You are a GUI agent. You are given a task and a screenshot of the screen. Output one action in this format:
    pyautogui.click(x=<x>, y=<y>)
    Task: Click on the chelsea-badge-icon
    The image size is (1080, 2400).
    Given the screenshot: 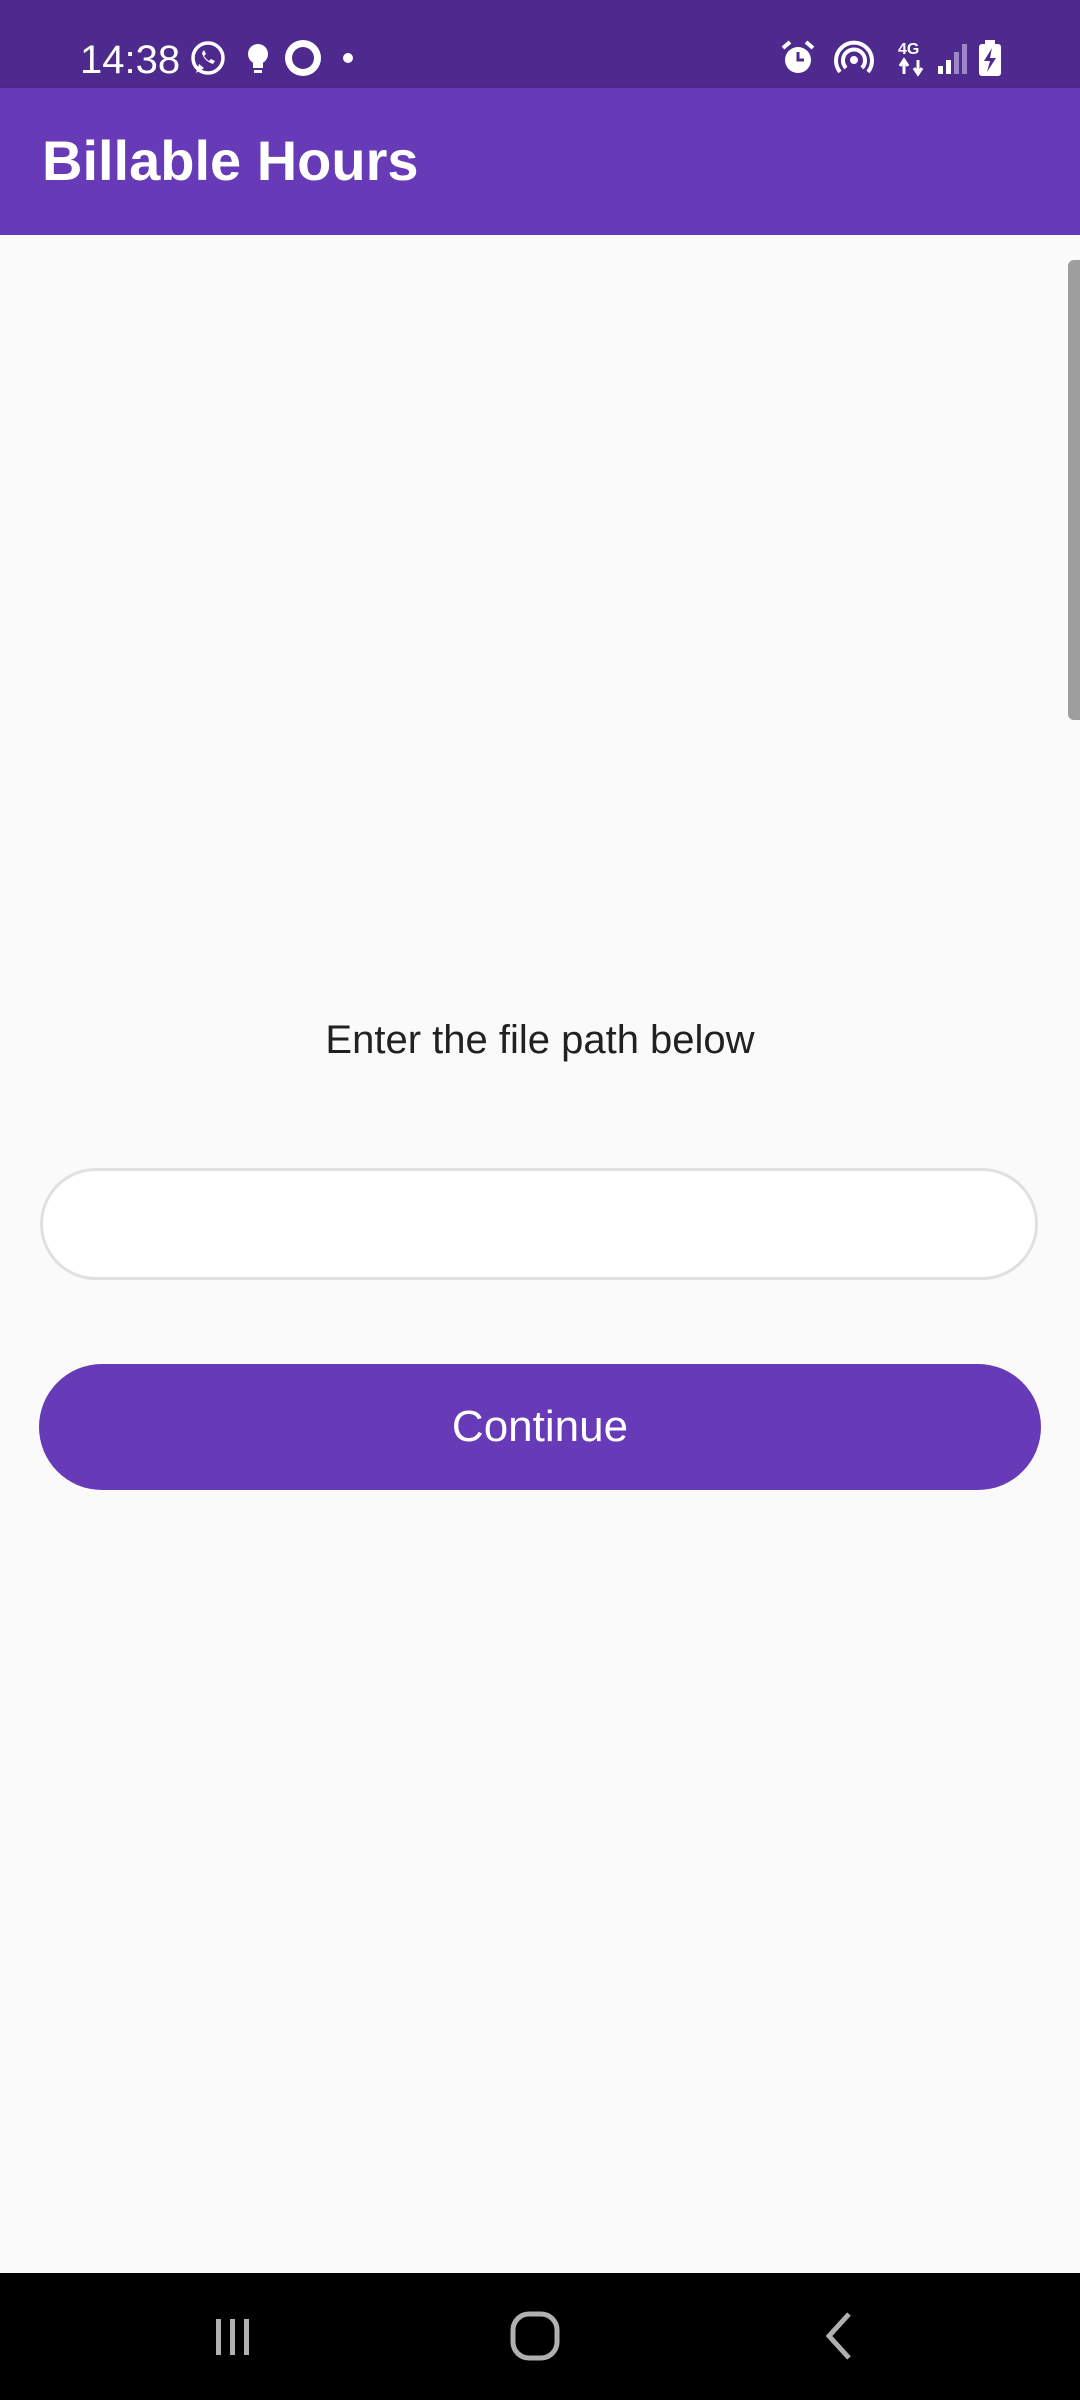 What is the action you would take?
    pyautogui.click(x=303, y=58)
    